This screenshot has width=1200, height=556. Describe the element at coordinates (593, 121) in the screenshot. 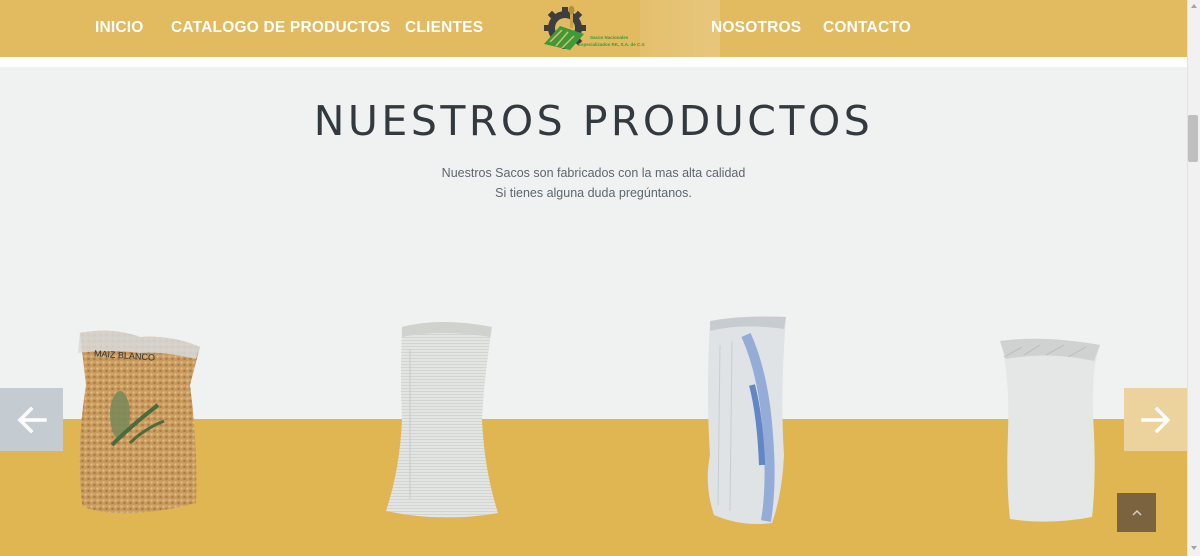

I see `section-title: NUESTROS PRODUCTOS` at that location.